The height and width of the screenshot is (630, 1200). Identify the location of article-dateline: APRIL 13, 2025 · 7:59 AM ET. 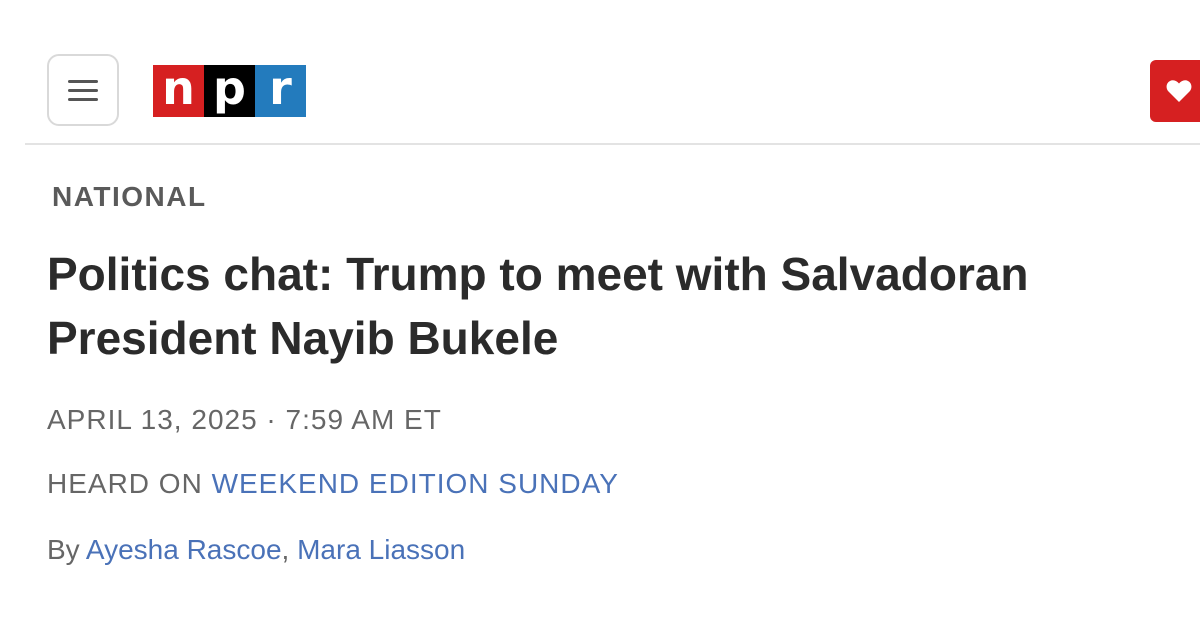
(244, 419).